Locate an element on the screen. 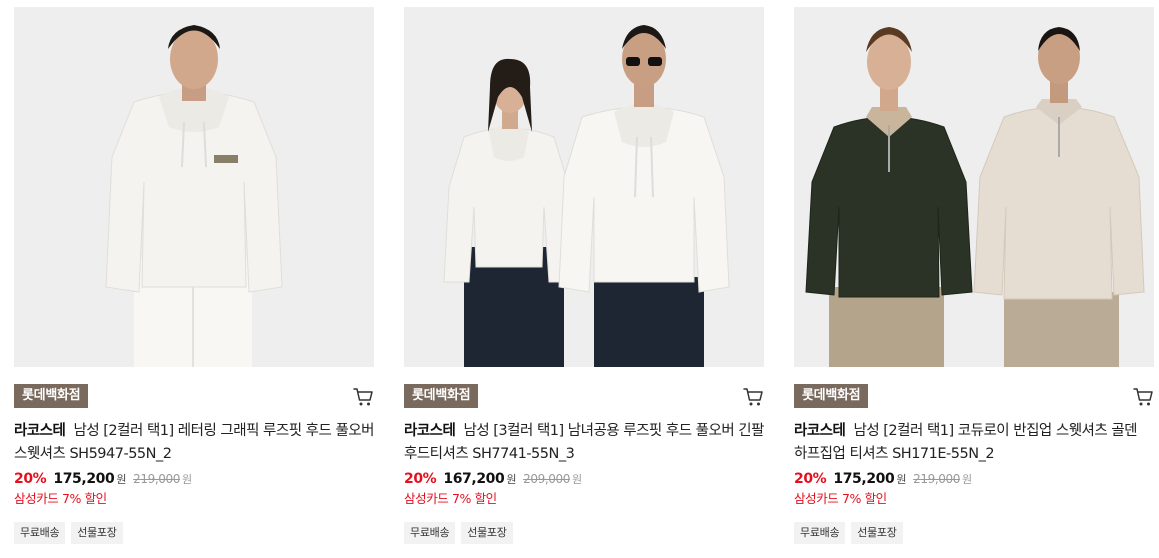  sale-price: 167,200 is located at coordinates (474, 479).